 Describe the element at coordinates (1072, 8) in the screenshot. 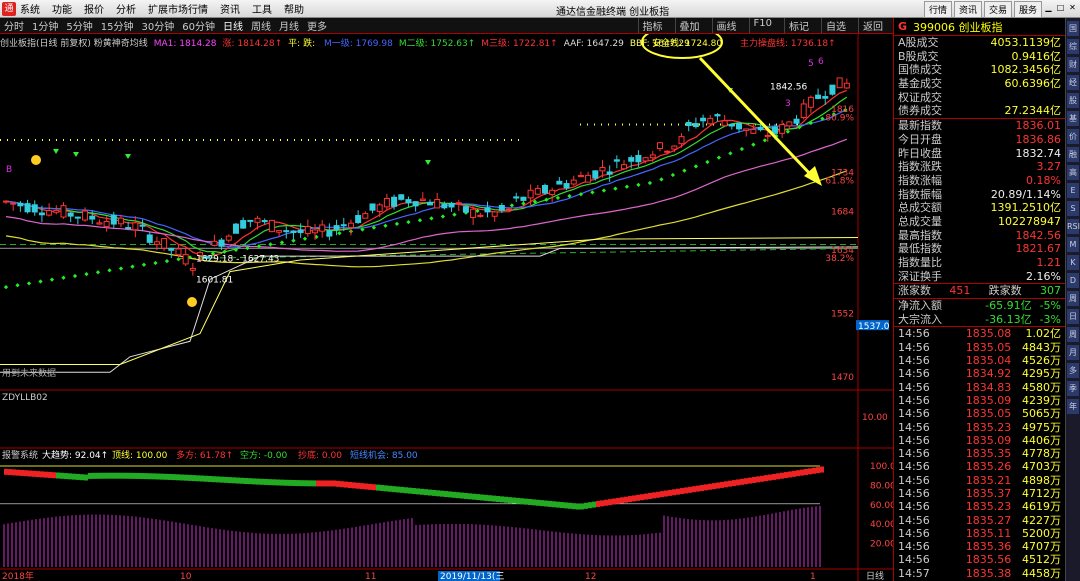

I see `close-icon: ✕` at that location.